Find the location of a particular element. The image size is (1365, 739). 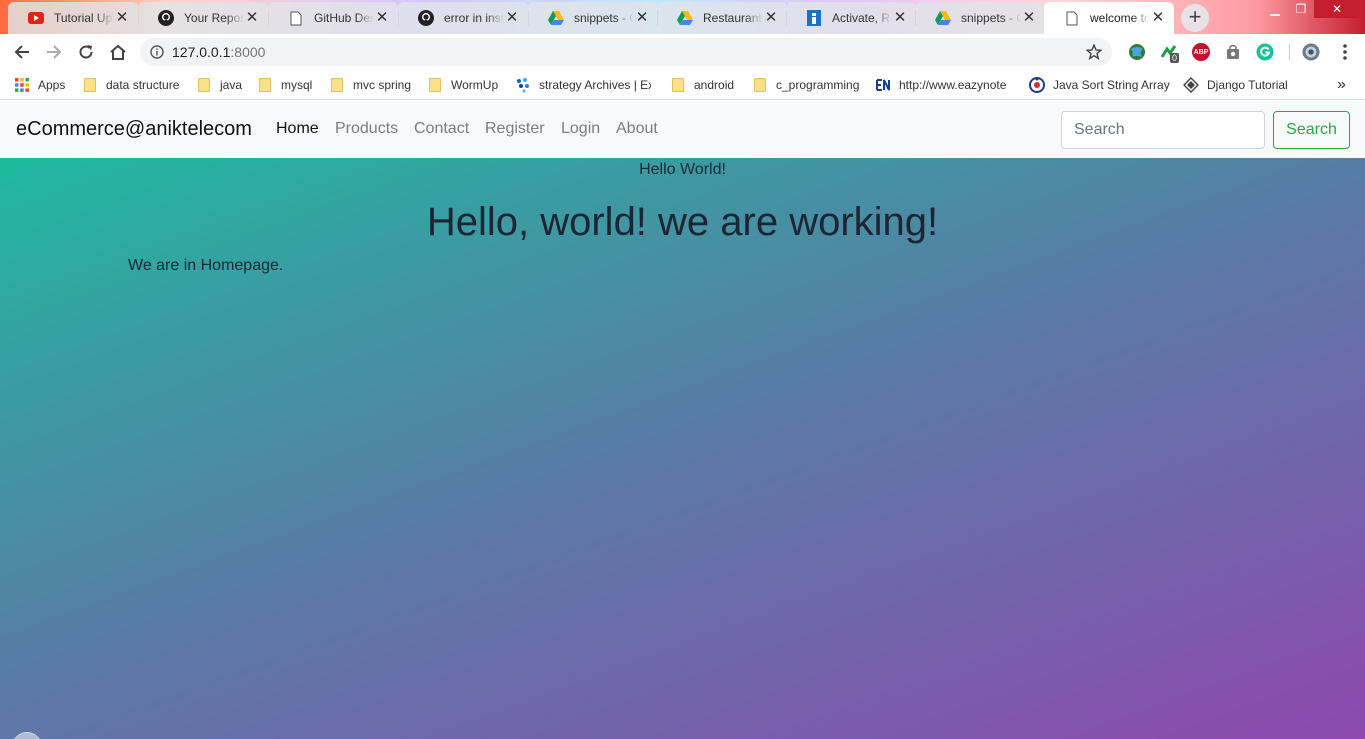

app-icon is located at coordinates (814, 18).